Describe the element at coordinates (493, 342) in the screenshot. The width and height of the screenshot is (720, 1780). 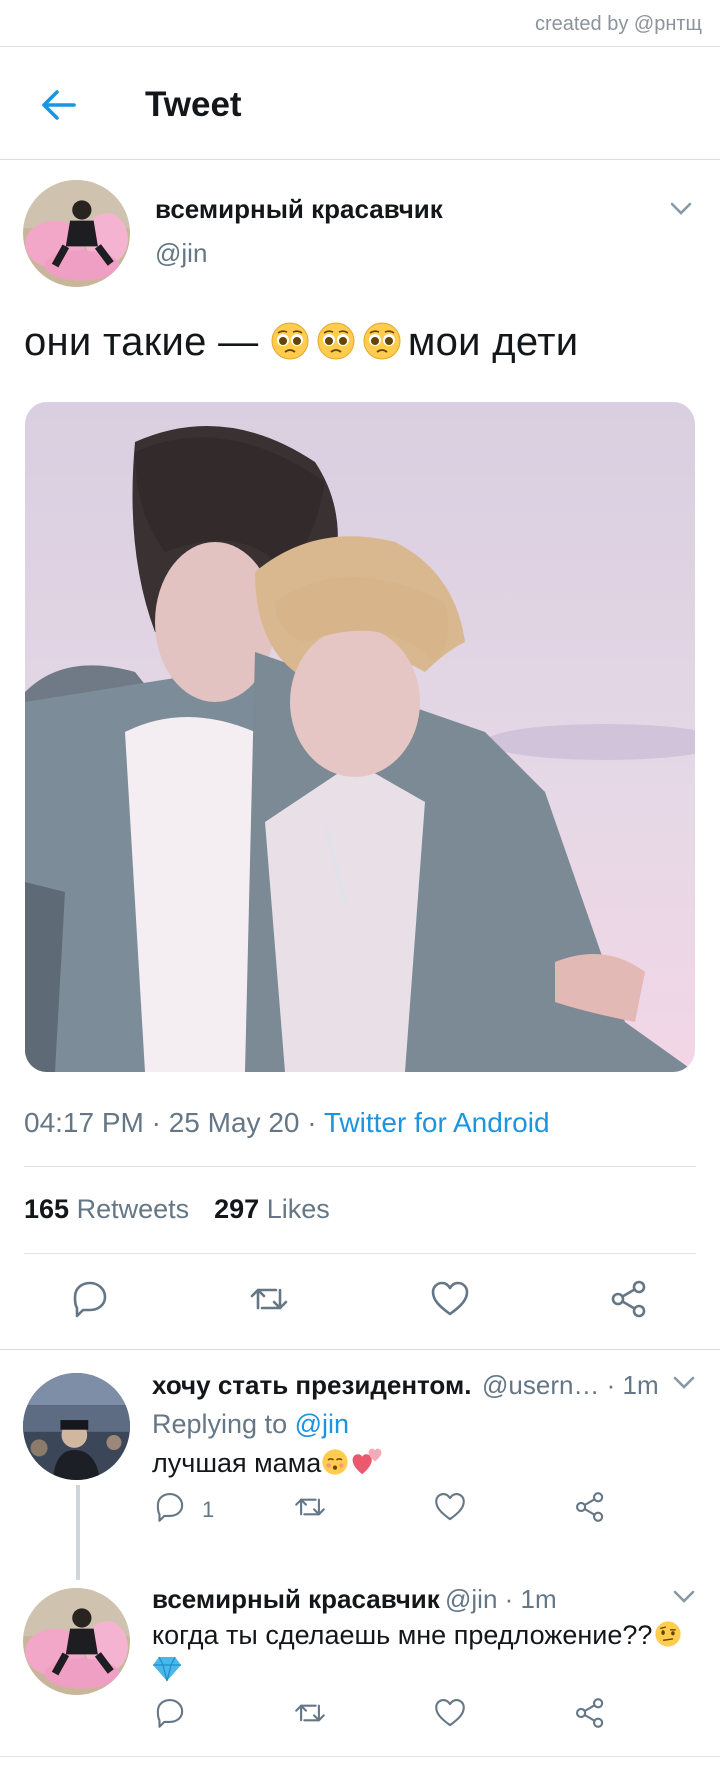
I see `tweet-text-end: мои дети` at that location.